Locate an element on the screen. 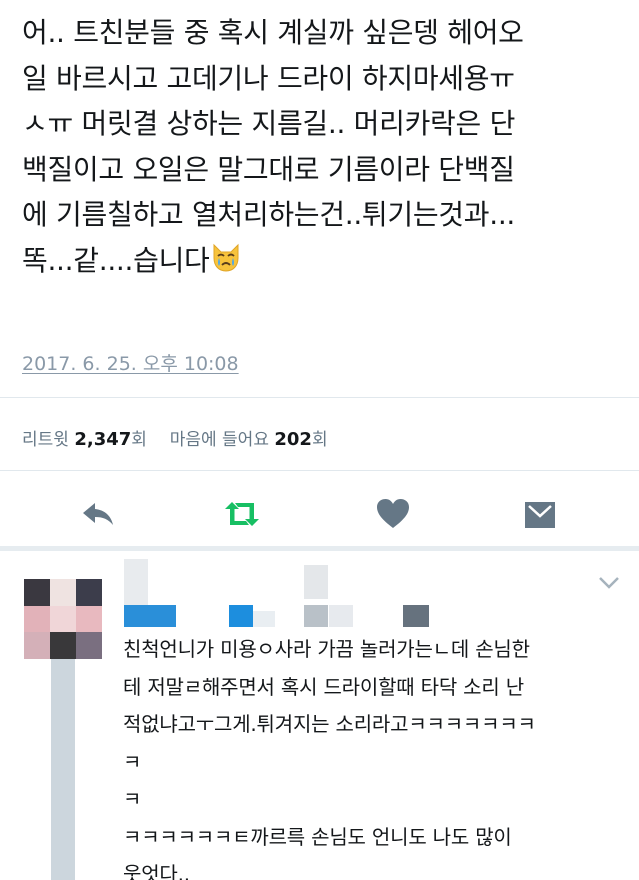  retweet-label: 리트윗 is located at coordinates (45, 440).